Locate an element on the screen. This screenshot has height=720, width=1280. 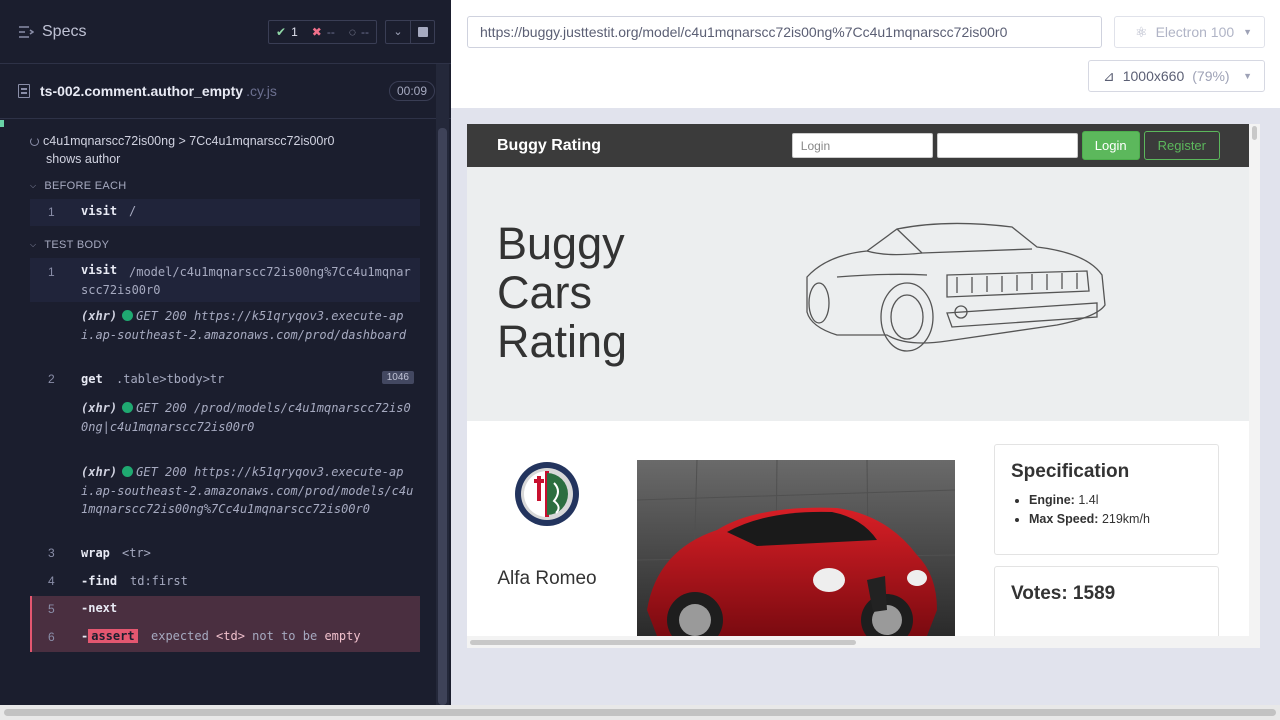
check-icon: ✔ is located at coordinates (281, 31).